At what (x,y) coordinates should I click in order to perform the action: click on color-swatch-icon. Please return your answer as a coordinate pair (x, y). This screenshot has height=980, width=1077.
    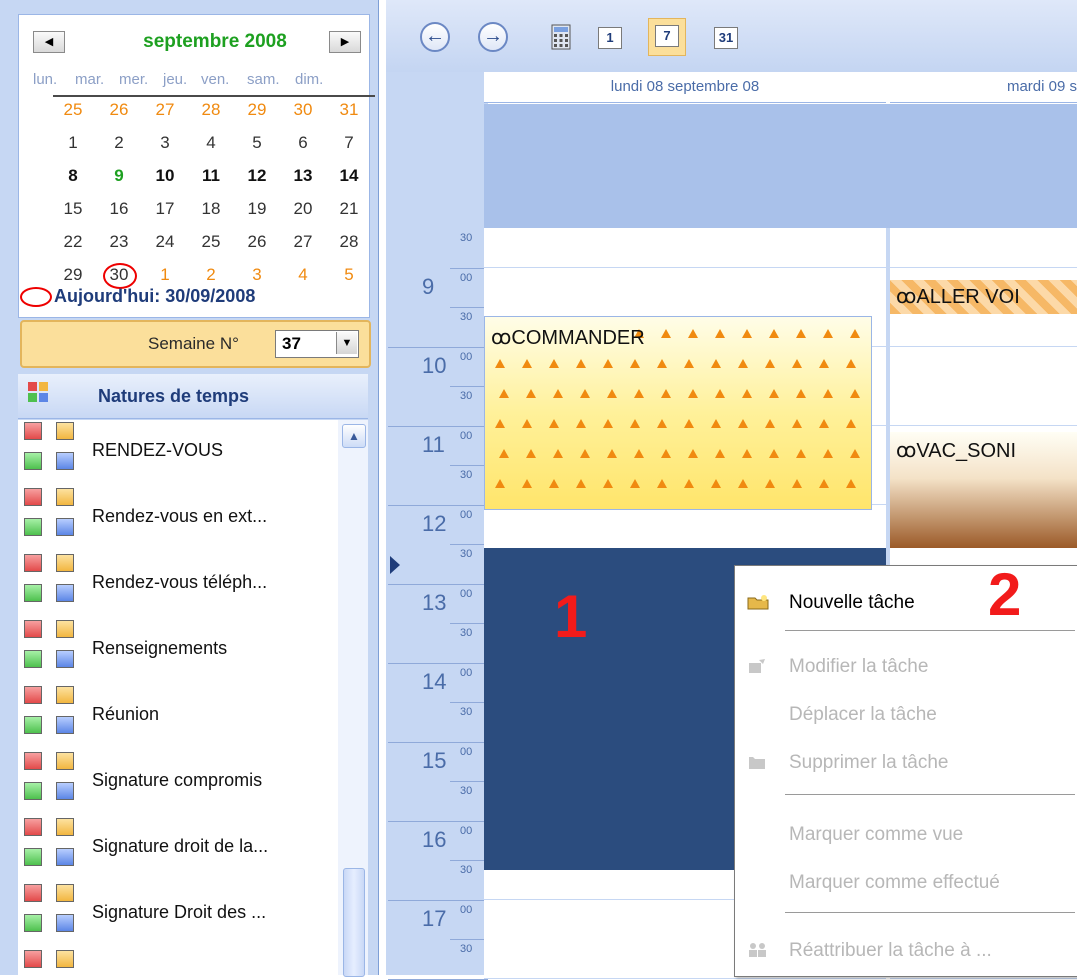
    Looking at the image, I should click on (33, 695).